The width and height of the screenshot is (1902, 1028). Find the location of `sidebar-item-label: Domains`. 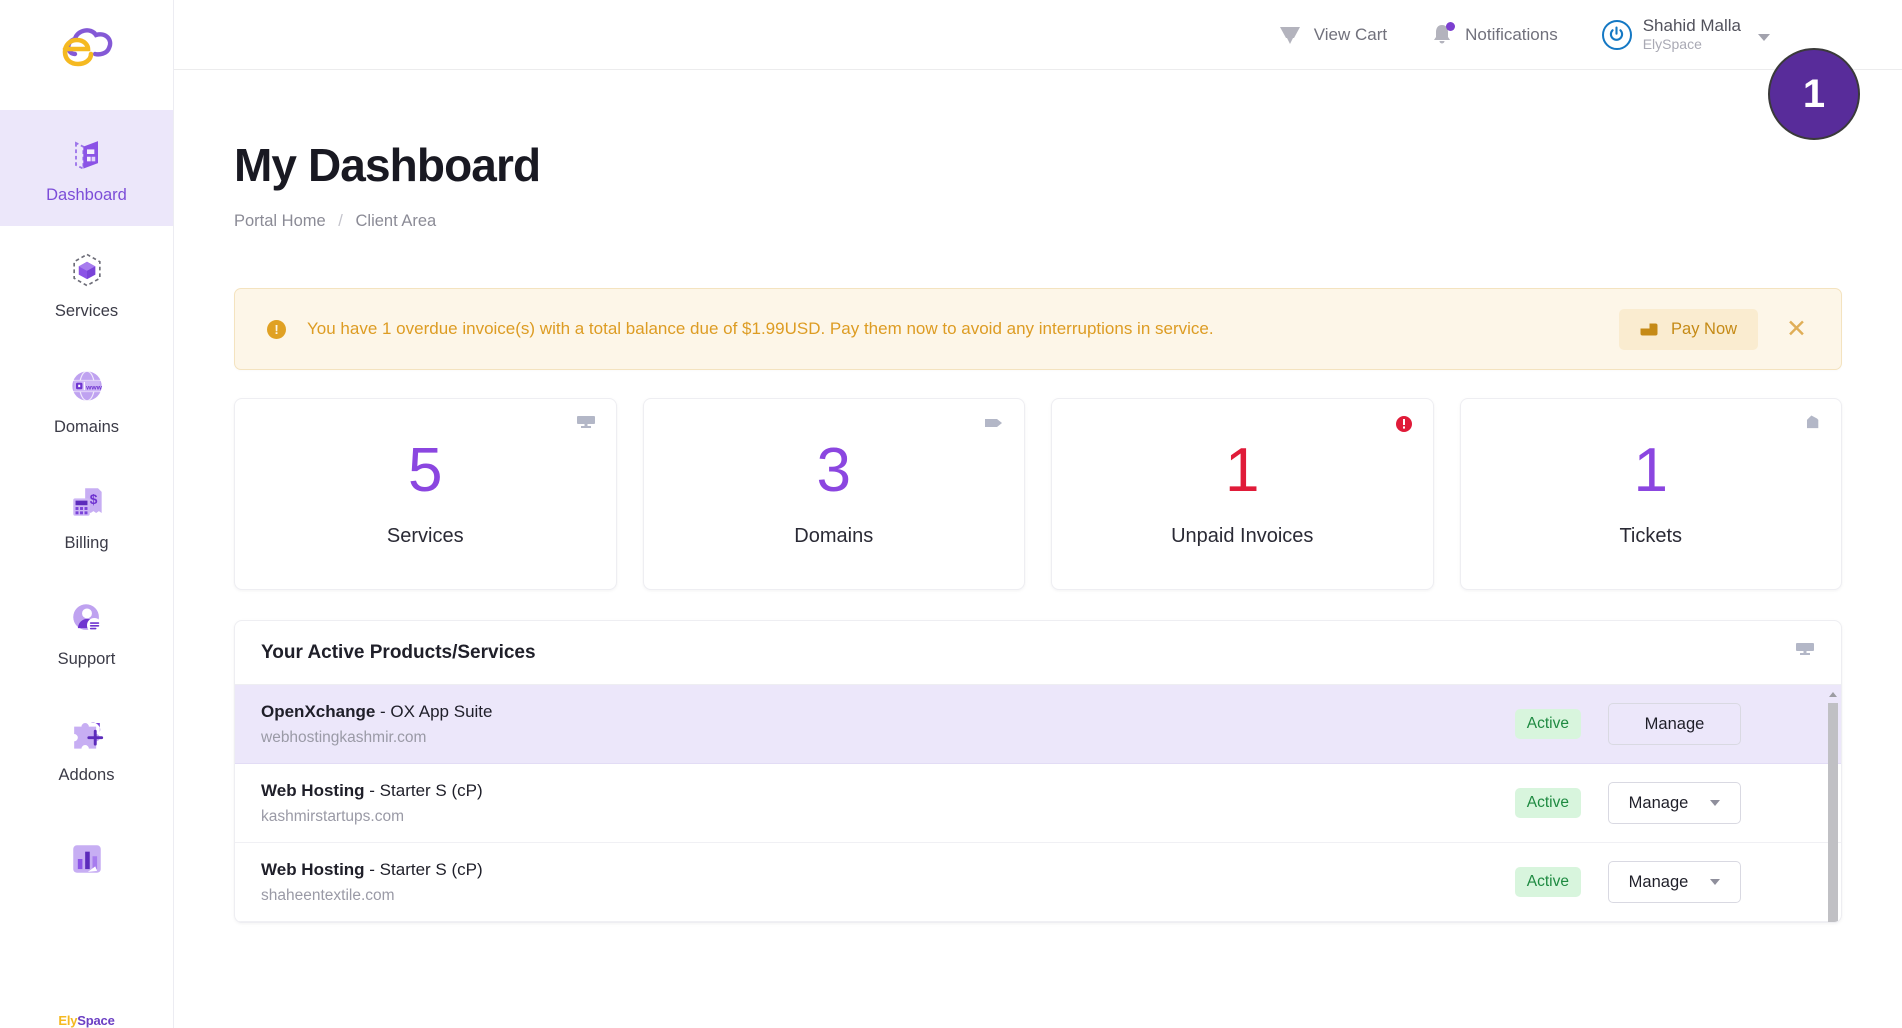

sidebar-item-label: Domains is located at coordinates (86, 426).